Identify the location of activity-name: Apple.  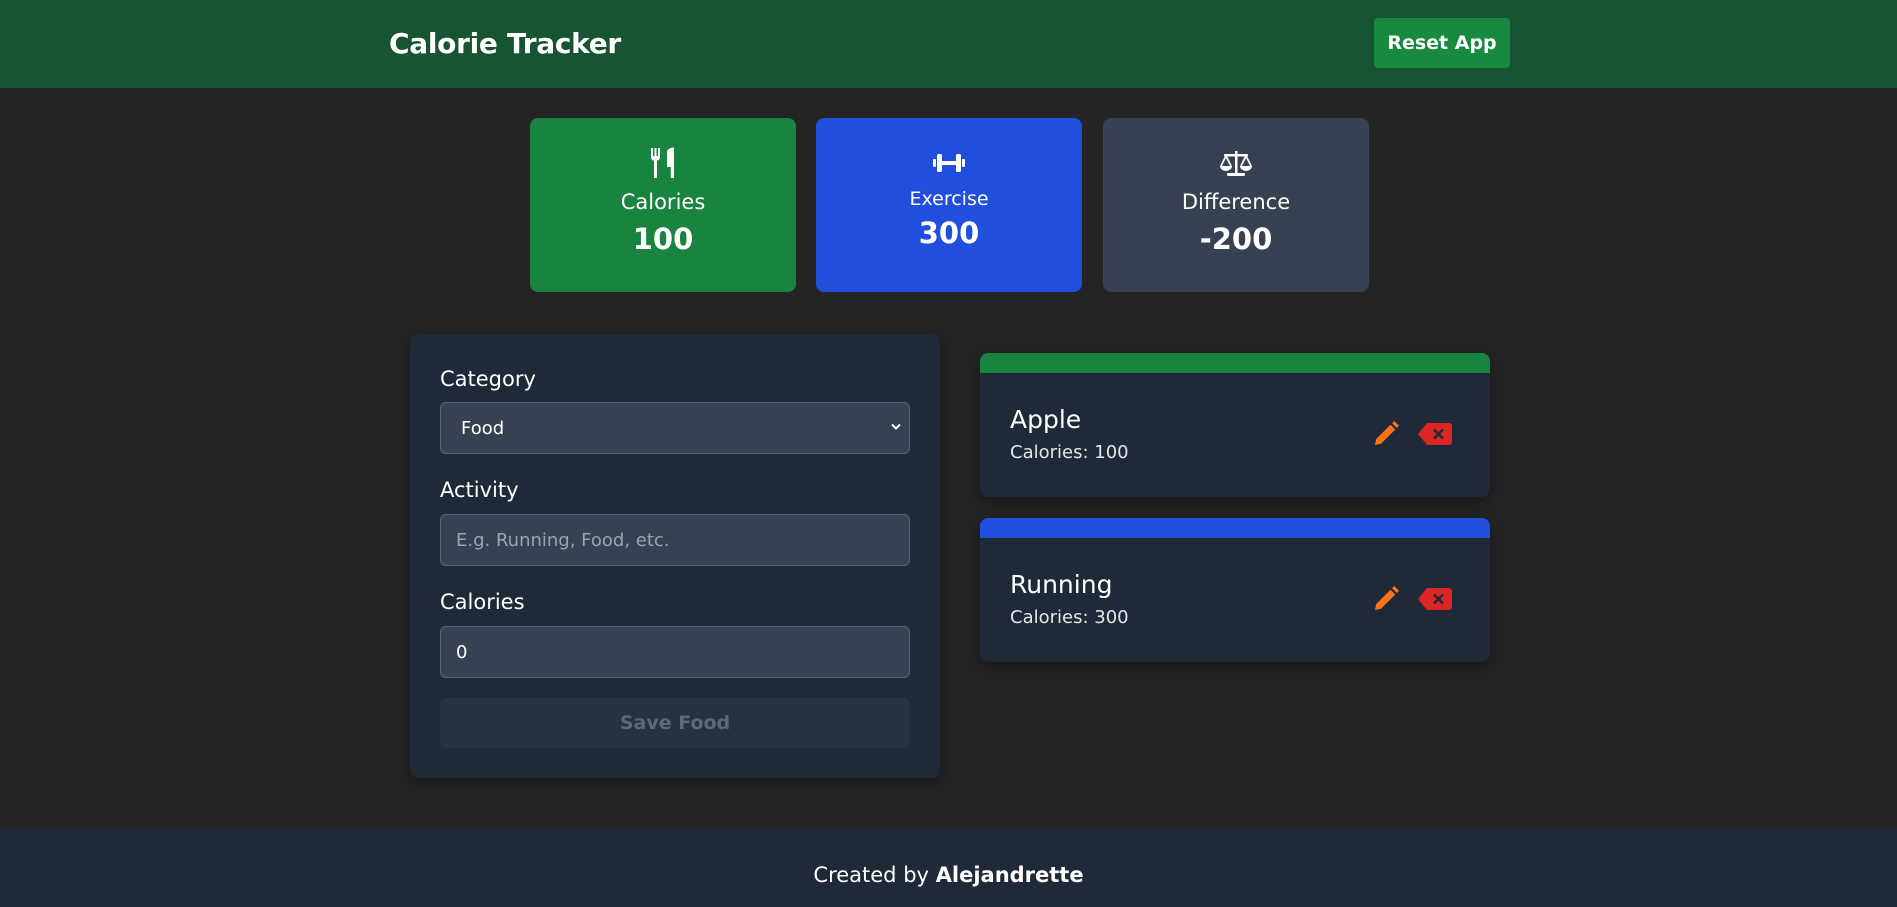
(1046, 419).